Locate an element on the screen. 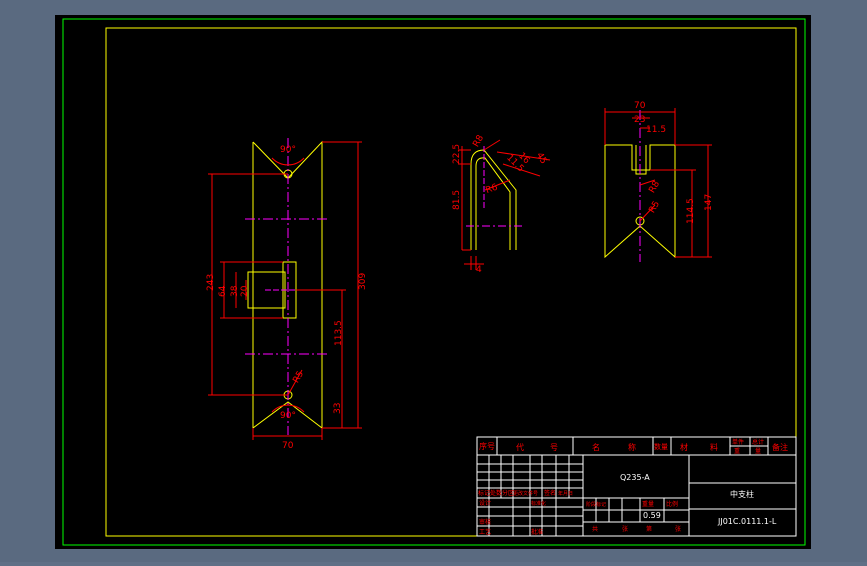 Image resolution: width=867 pixels, height=566 pixels. th-qty: 数量 is located at coordinates (661, 446).